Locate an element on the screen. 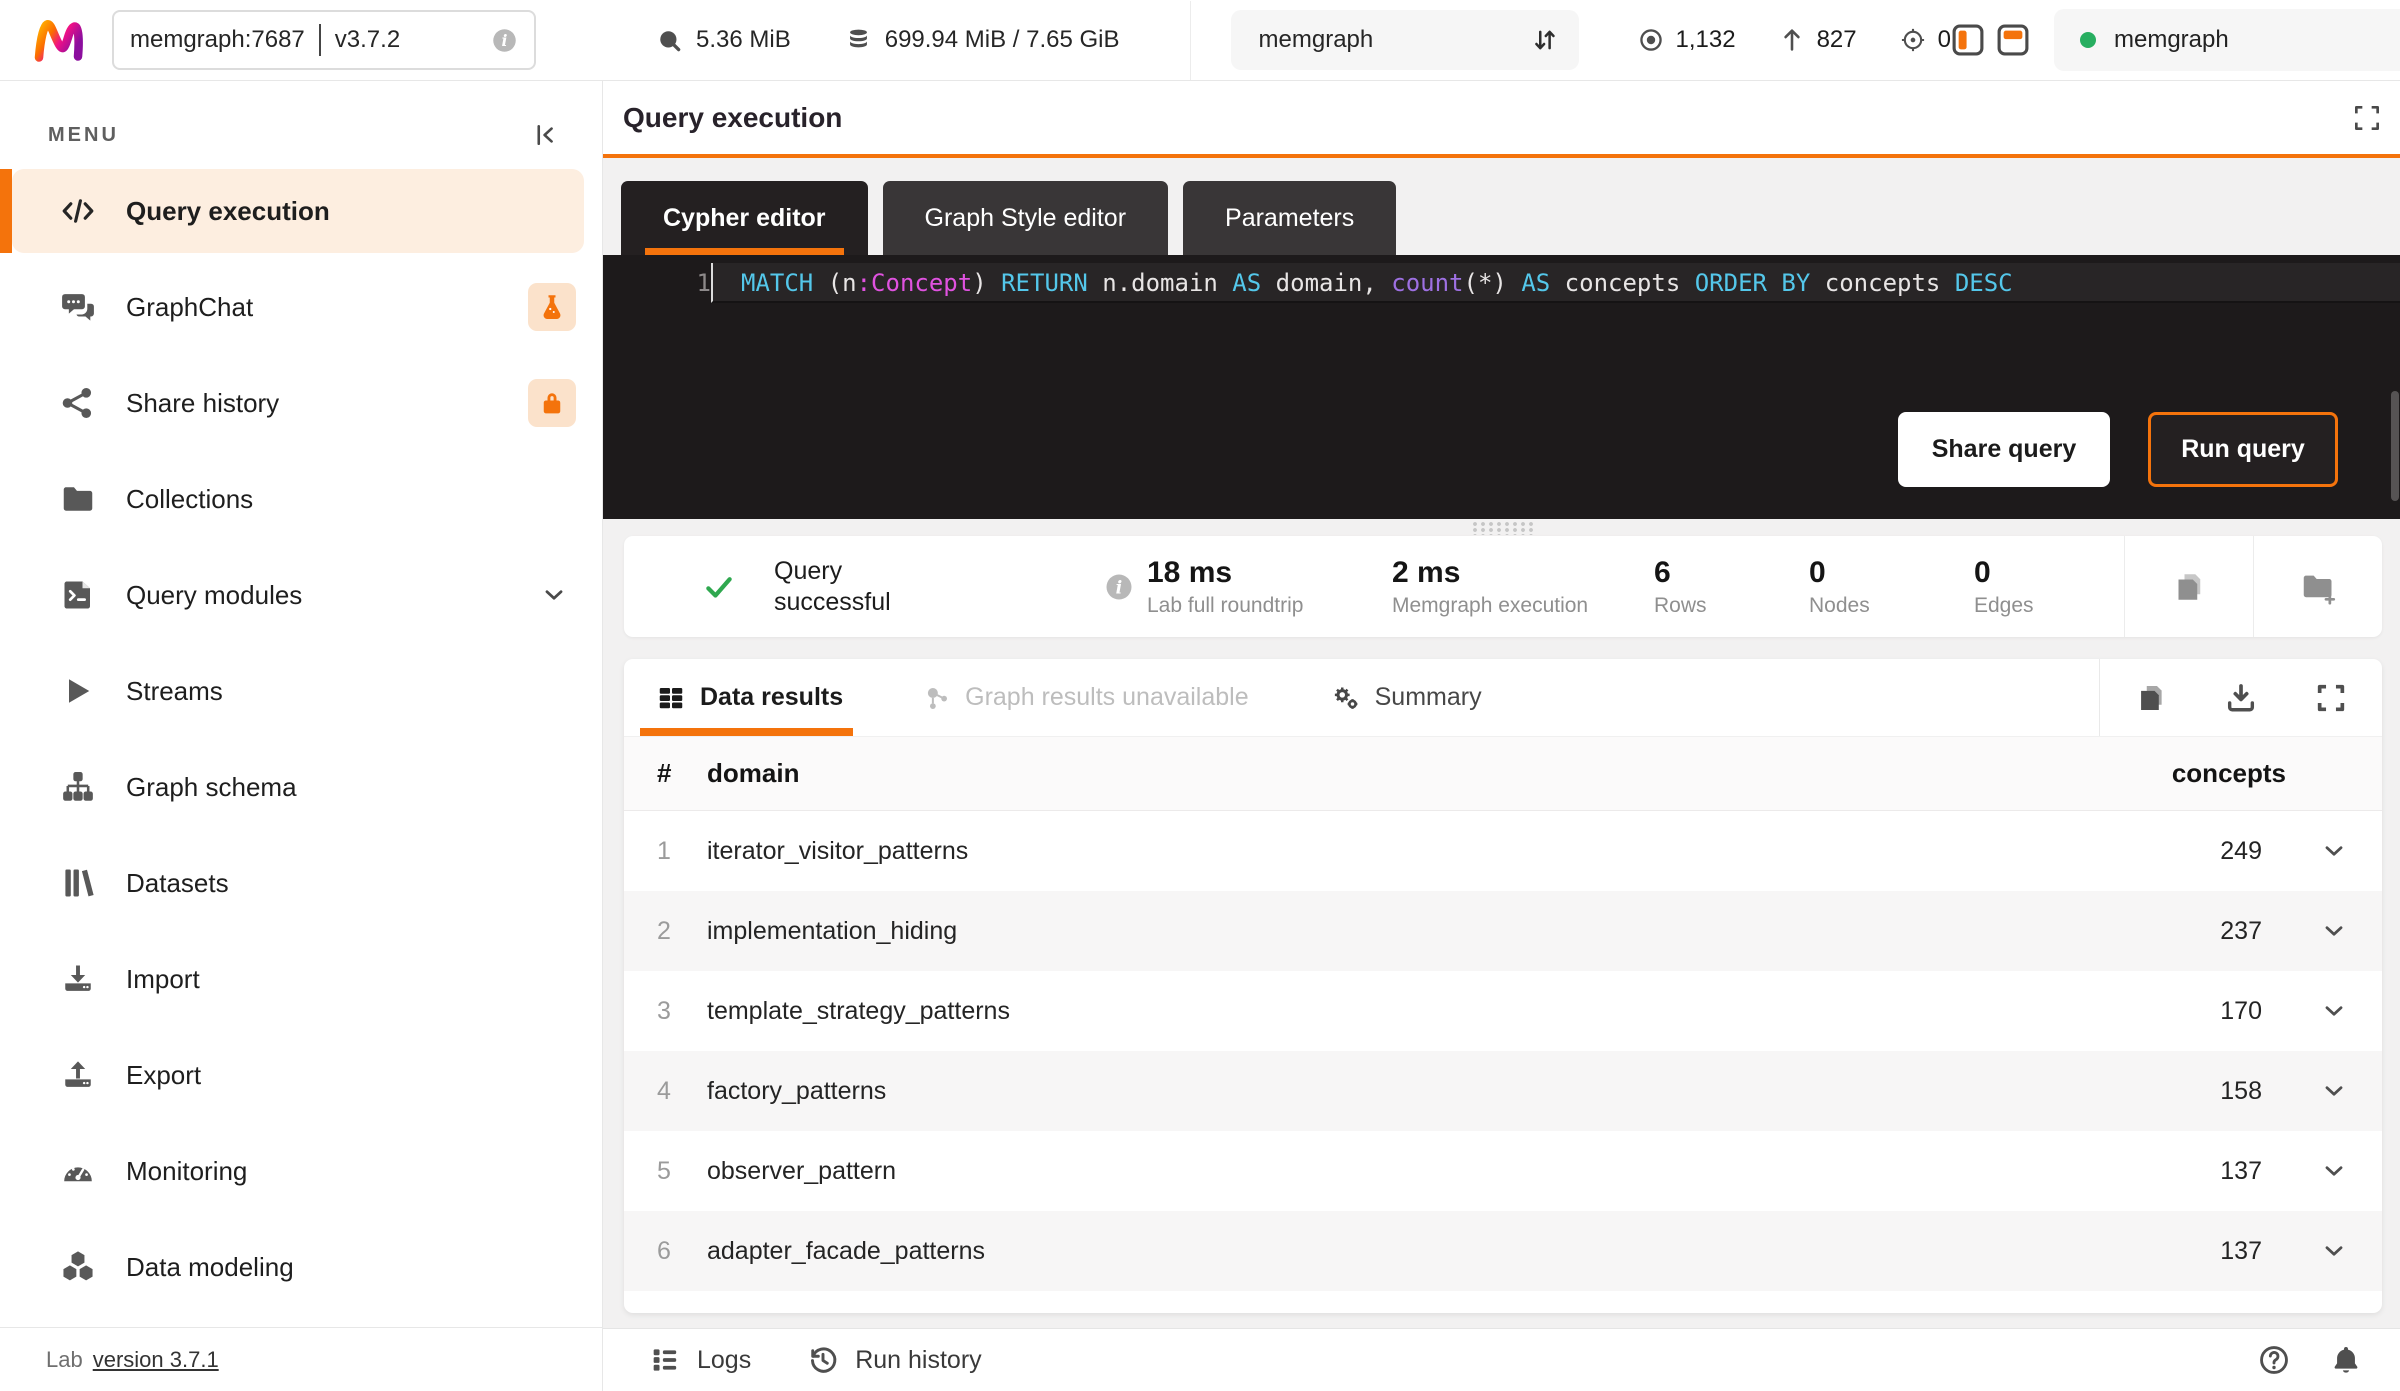 The width and height of the screenshot is (2400, 1391). connection-info-box: memgraph:7687 v3.7.2 i is located at coordinates (324, 40).